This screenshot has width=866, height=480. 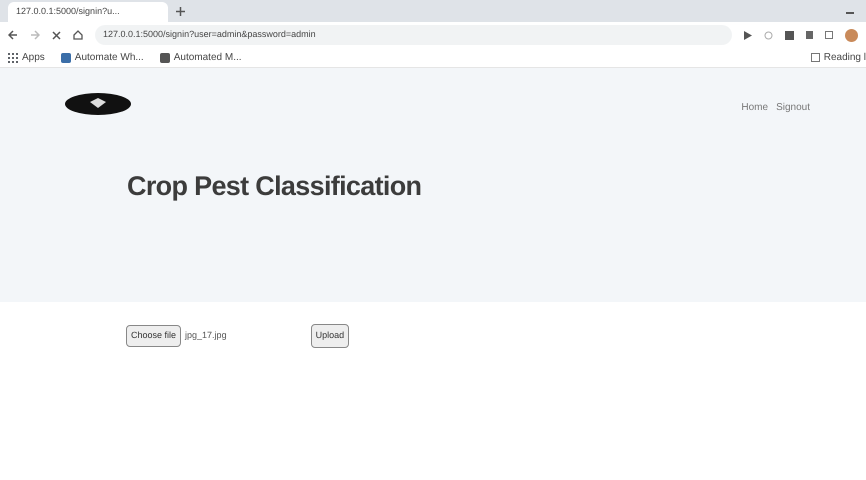 I want to click on apps-grid-icon, so click(x=13, y=57).